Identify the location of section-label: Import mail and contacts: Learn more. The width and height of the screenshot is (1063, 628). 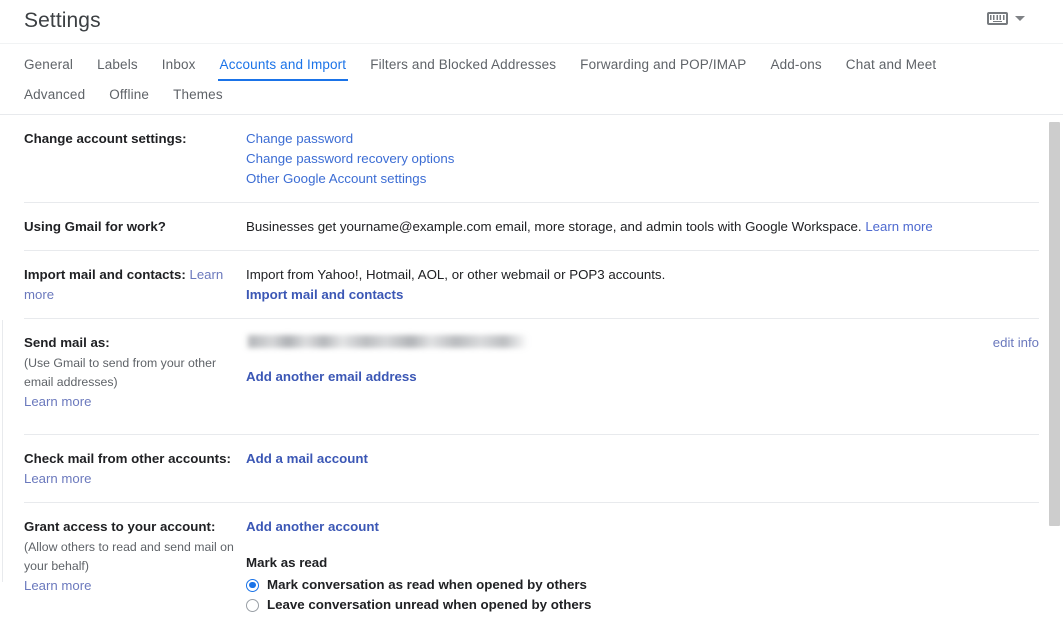
(135, 285).